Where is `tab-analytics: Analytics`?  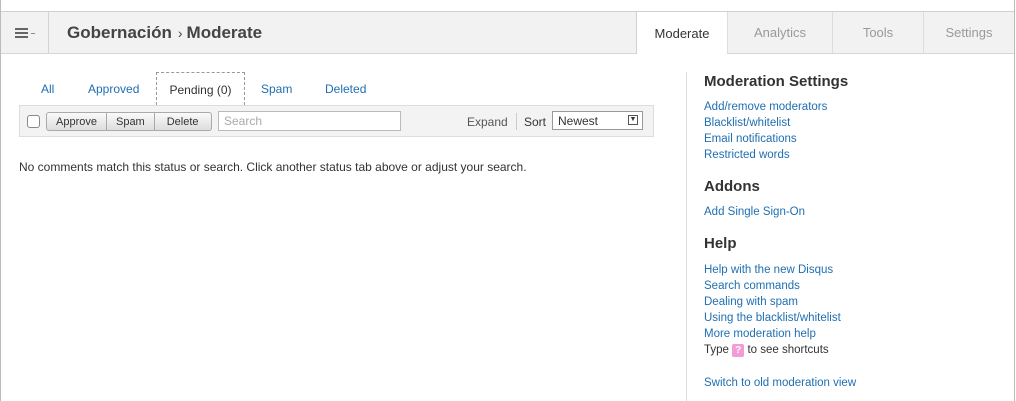
tab-analytics: Analytics is located at coordinates (779, 32).